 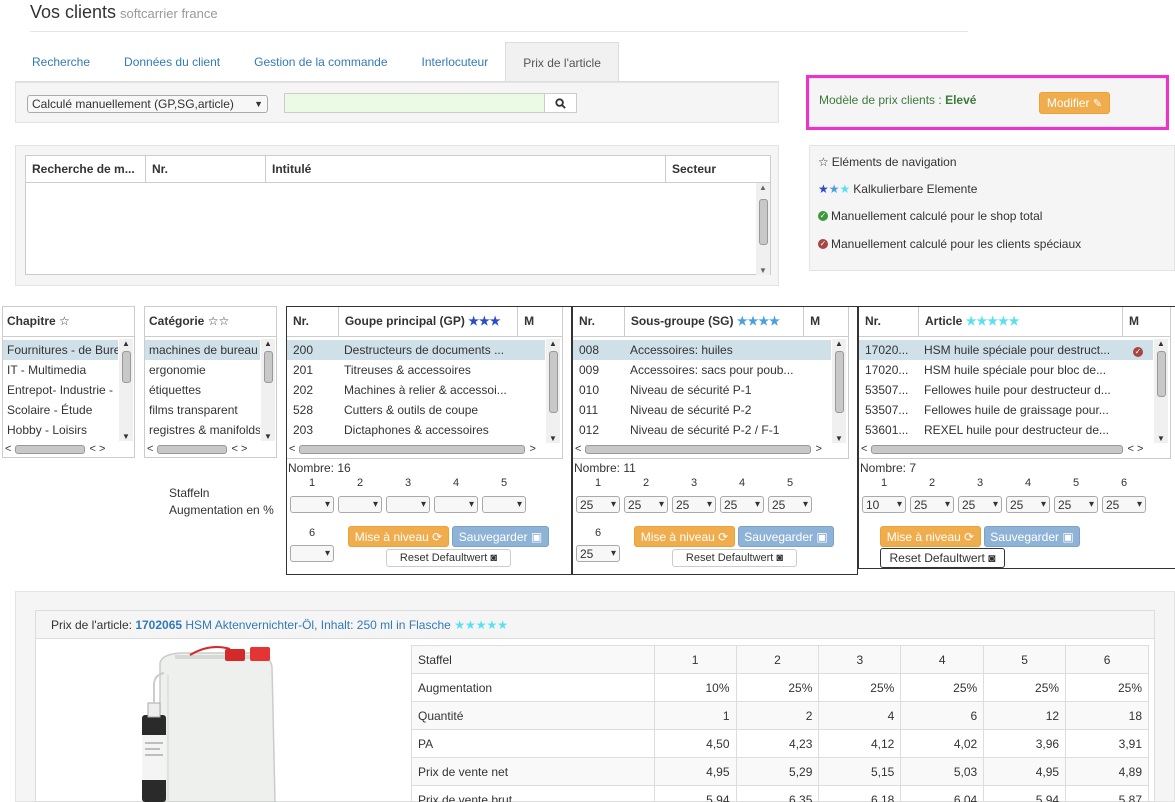 I want to click on table-row: 008 Accessoires: huiles, so click(x=702, y=350).